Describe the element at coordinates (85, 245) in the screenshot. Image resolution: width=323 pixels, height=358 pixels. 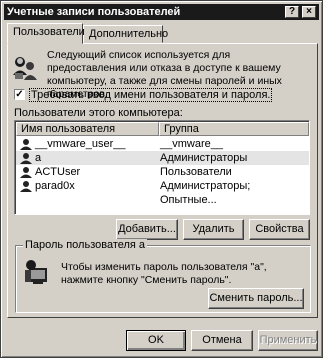
I see `password-group-caption: Пароль пользователя a` at that location.